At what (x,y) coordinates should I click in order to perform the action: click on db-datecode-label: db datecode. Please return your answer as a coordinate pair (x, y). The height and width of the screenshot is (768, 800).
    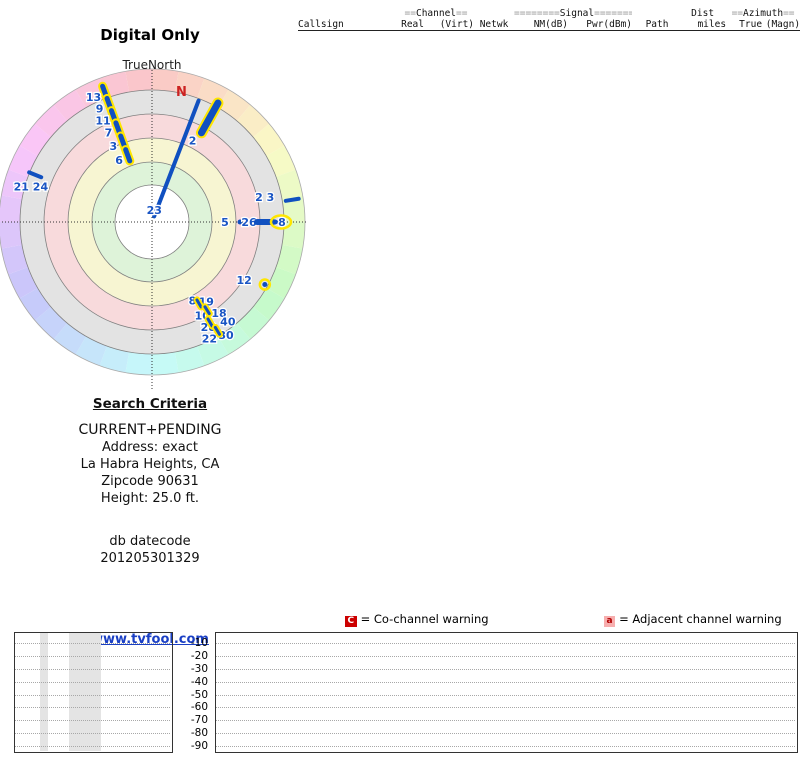
    Looking at the image, I should click on (150, 541).